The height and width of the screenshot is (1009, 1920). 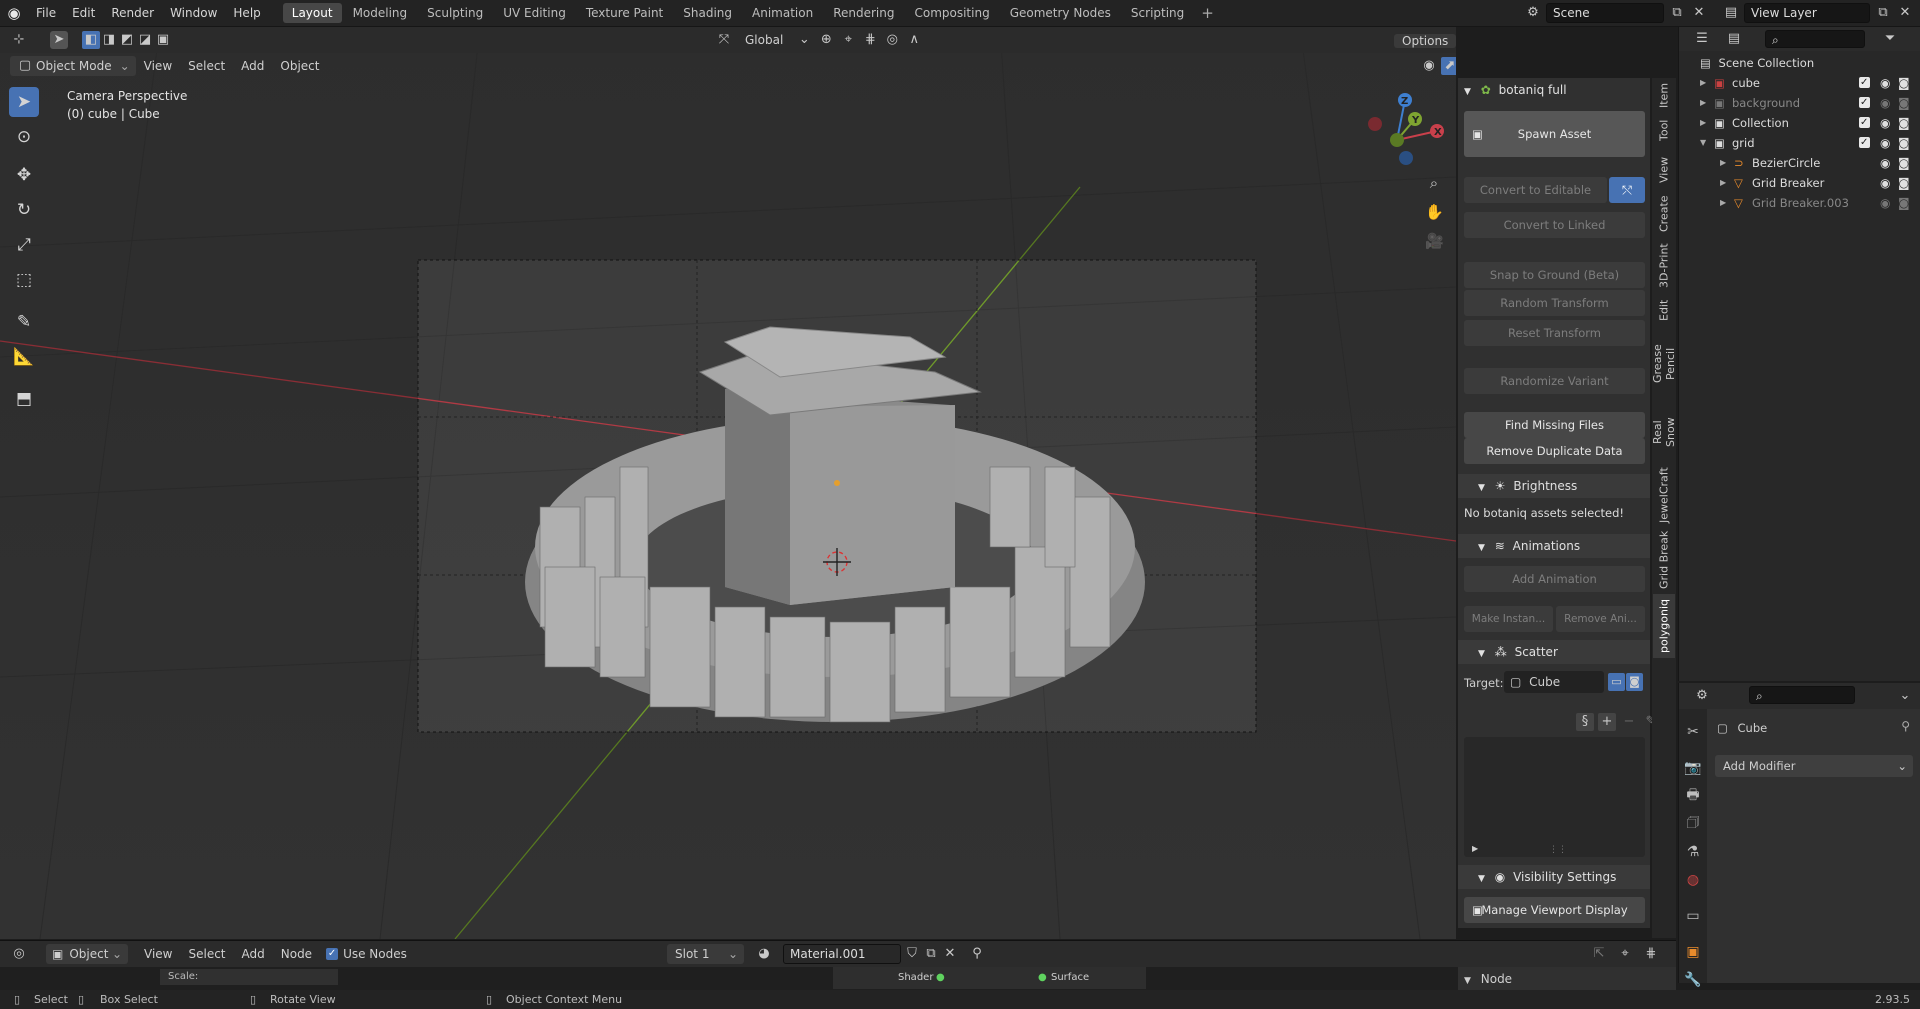 What do you see at coordinates (1664, 495) in the screenshot?
I see `sidebar-tab-jewelcraft: JewelCraft` at bounding box center [1664, 495].